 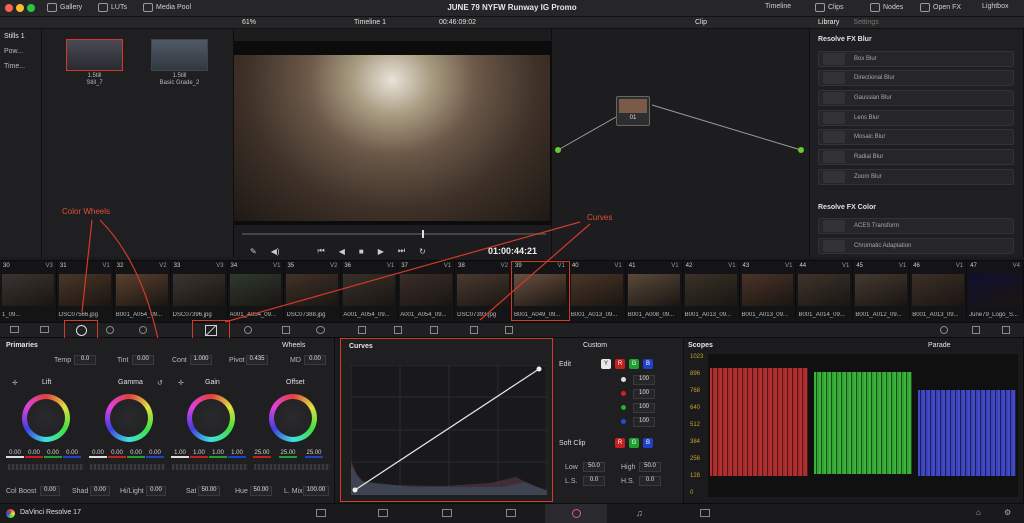 I want to click on gain-label: Gain, so click(x=212, y=382).